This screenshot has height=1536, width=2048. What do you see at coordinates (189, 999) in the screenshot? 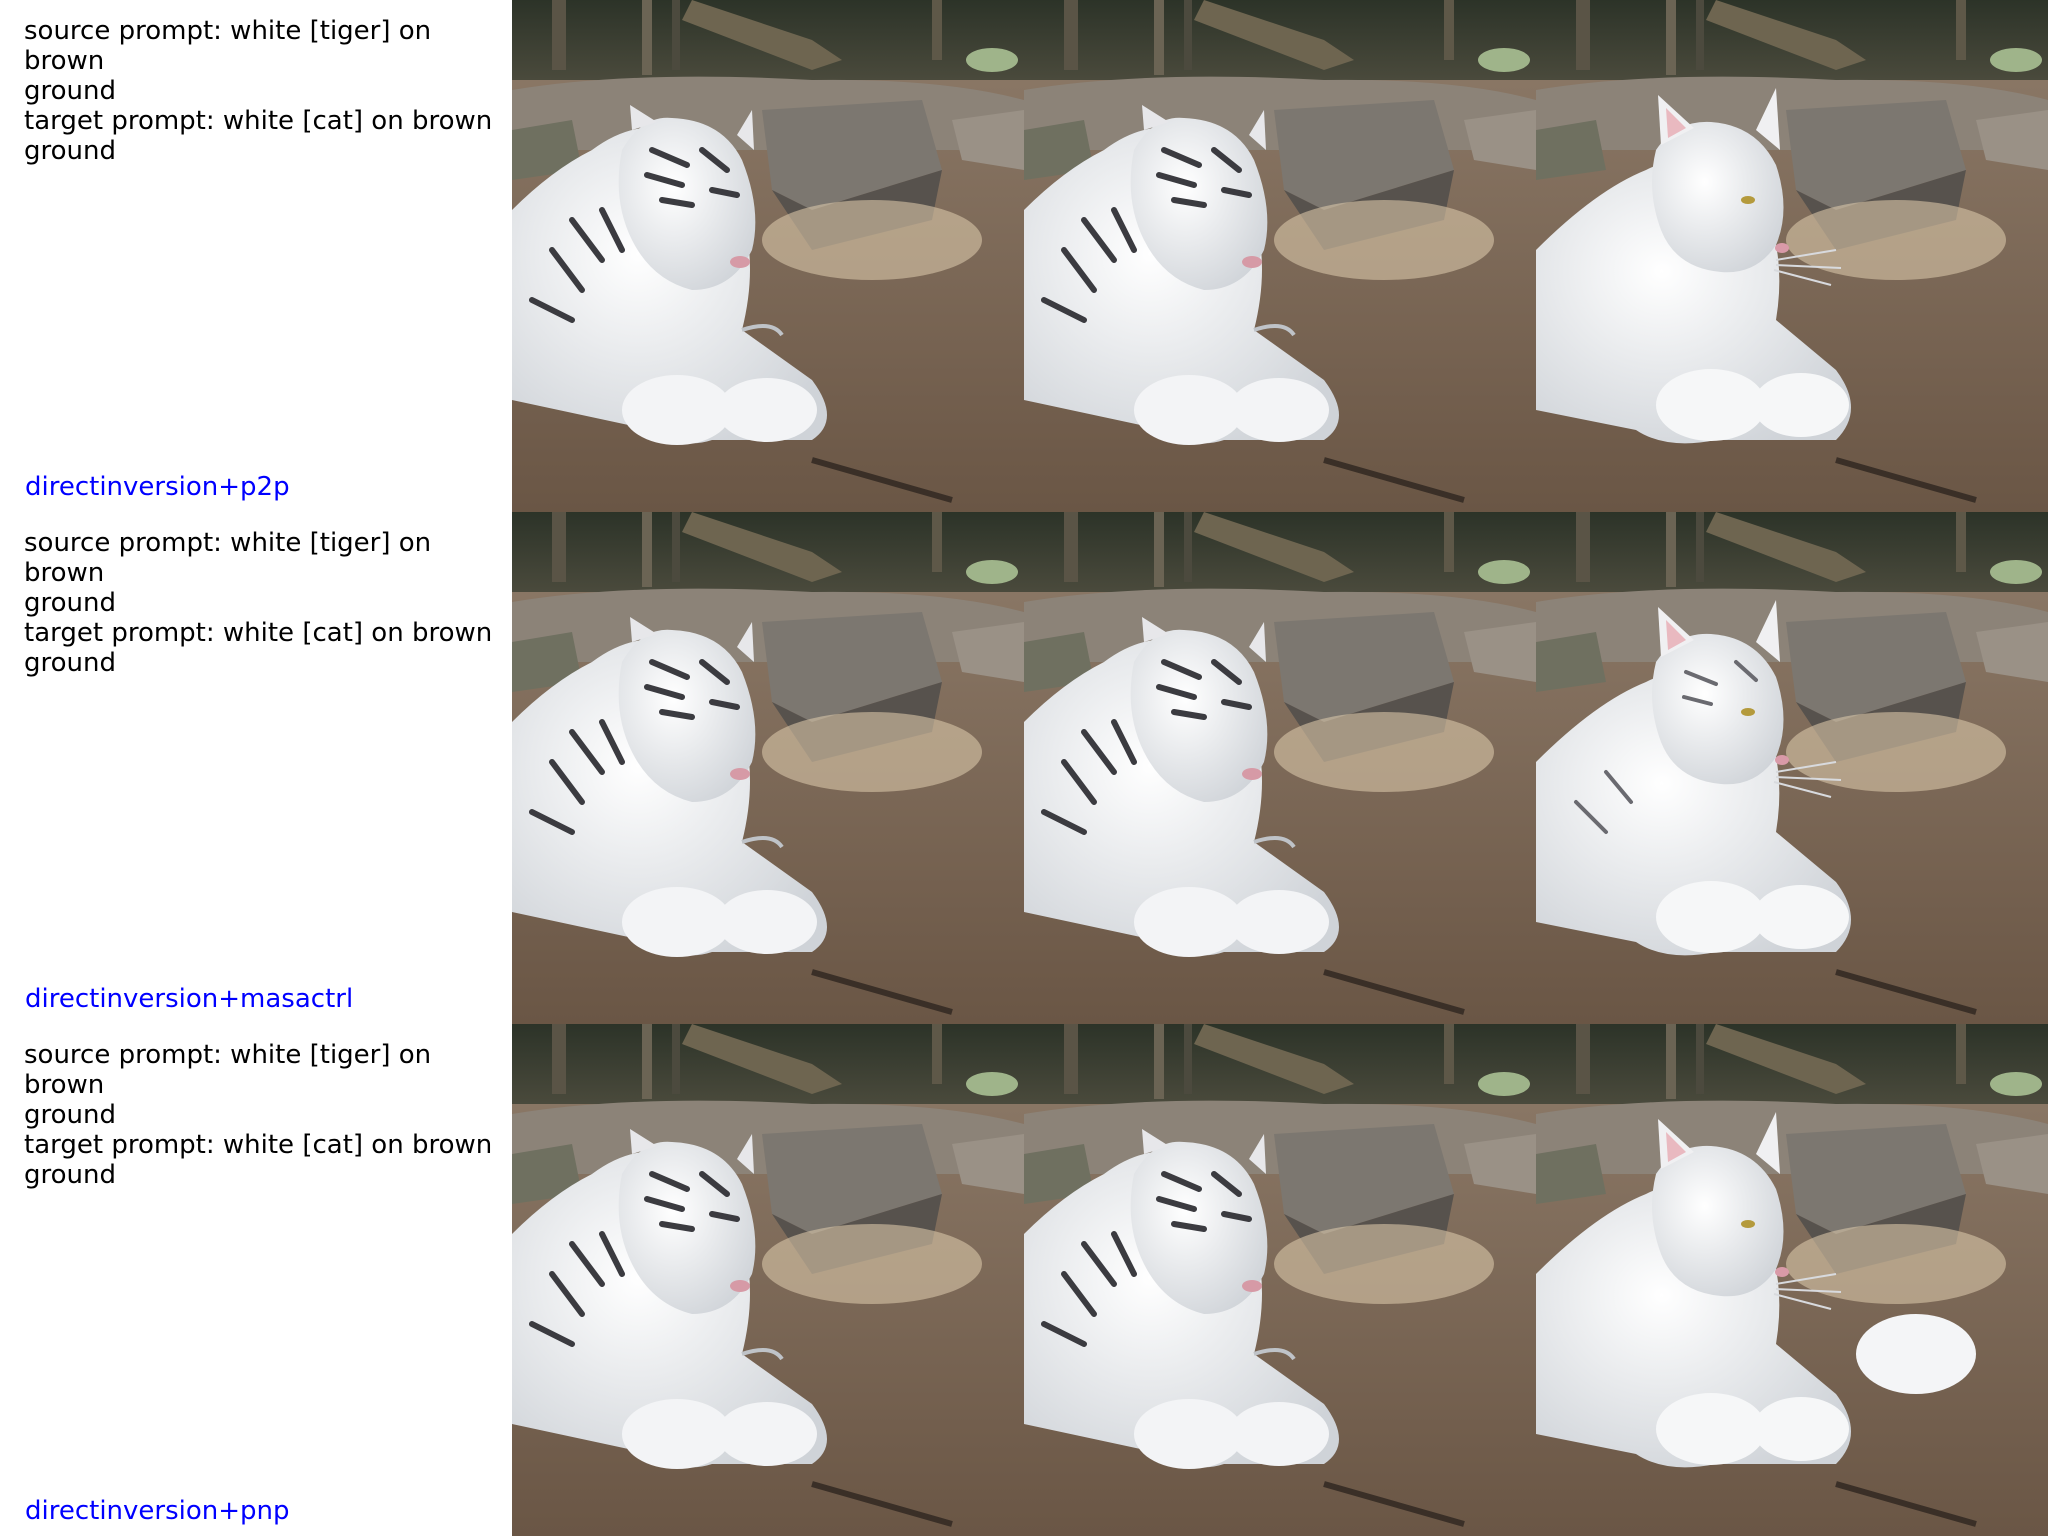
I see `method-label: directinversion+masactrl` at bounding box center [189, 999].